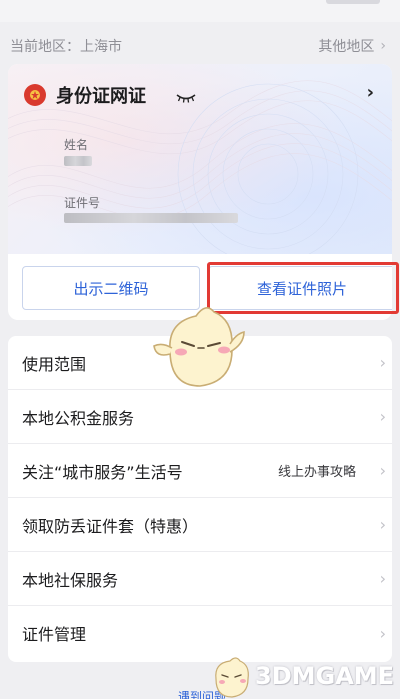 The image size is (400, 699). What do you see at coordinates (200, 11) in the screenshot?
I see `header-strip` at bounding box center [200, 11].